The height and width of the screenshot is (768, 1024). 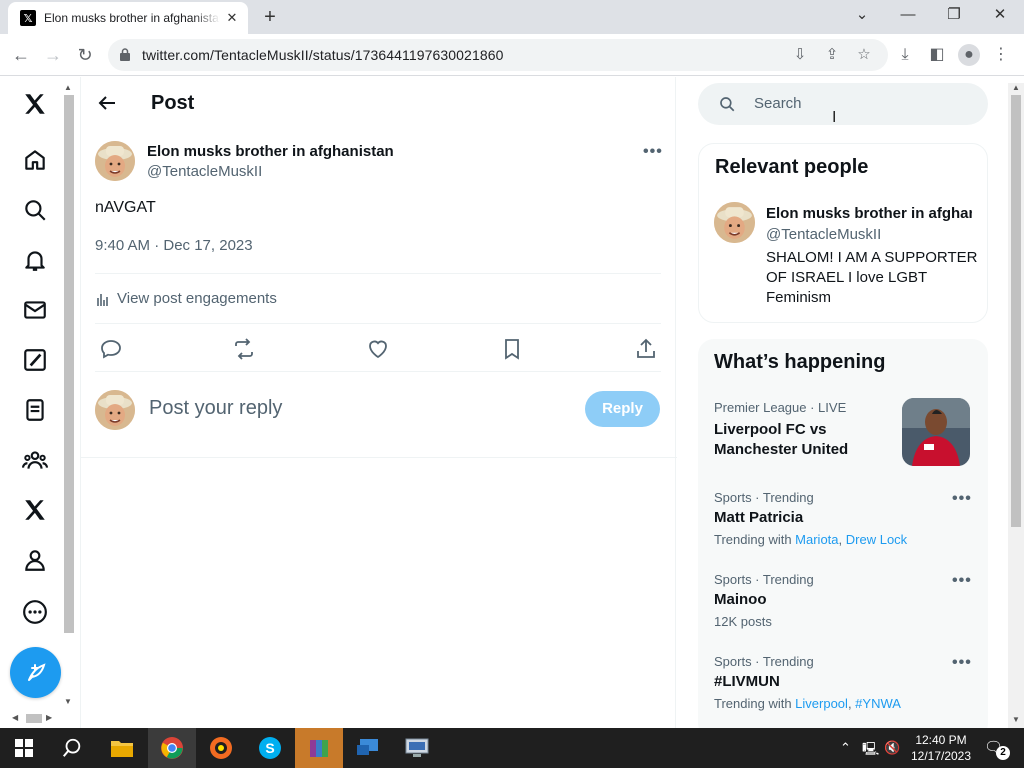 What do you see at coordinates (107, 103) in the screenshot?
I see `back-arrow-icon` at bounding box center [107, 103].